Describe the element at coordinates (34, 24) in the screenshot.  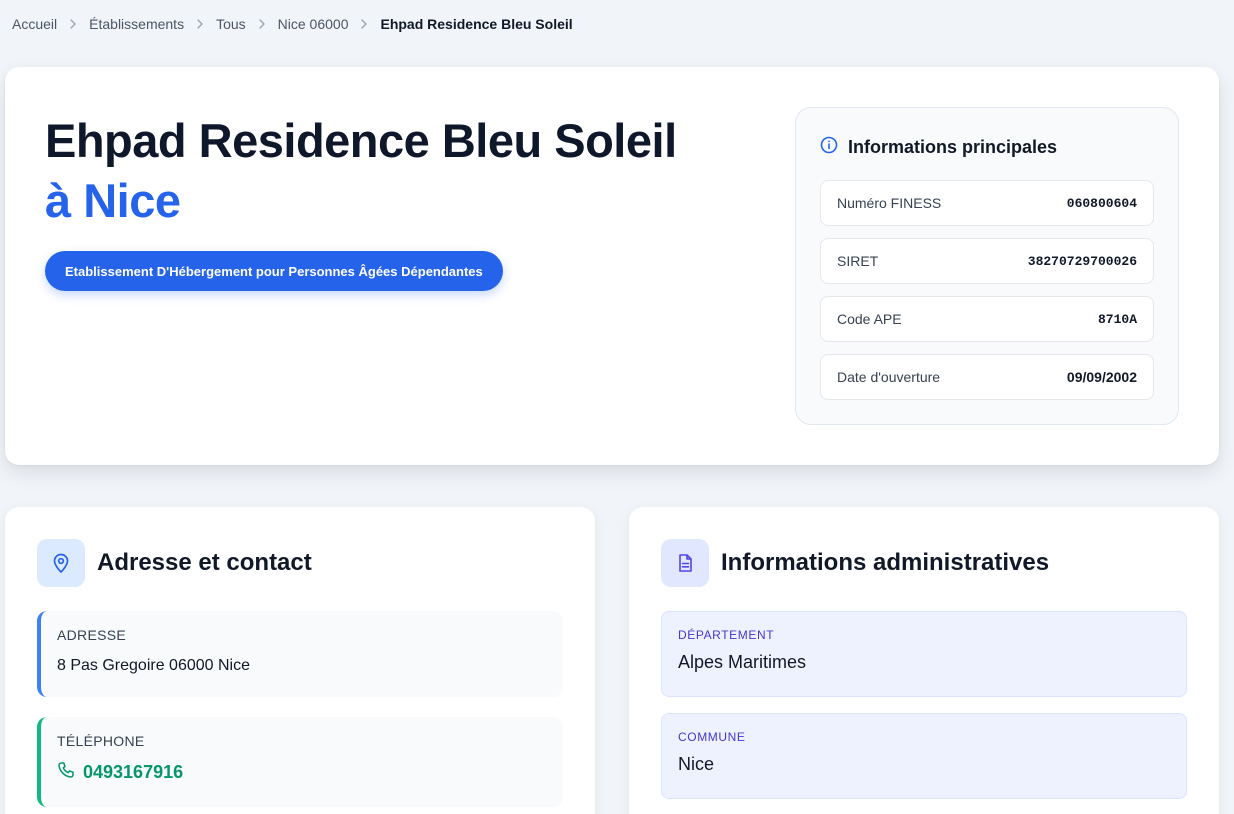
I see `breadcrumb-accueil: Accueil` at that location.